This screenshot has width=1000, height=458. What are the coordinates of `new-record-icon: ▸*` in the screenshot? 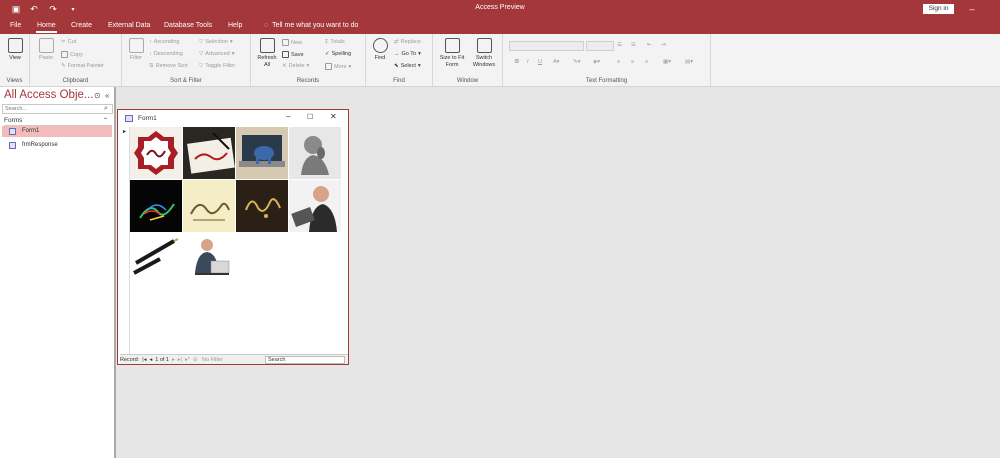 It's located at (187, 360).